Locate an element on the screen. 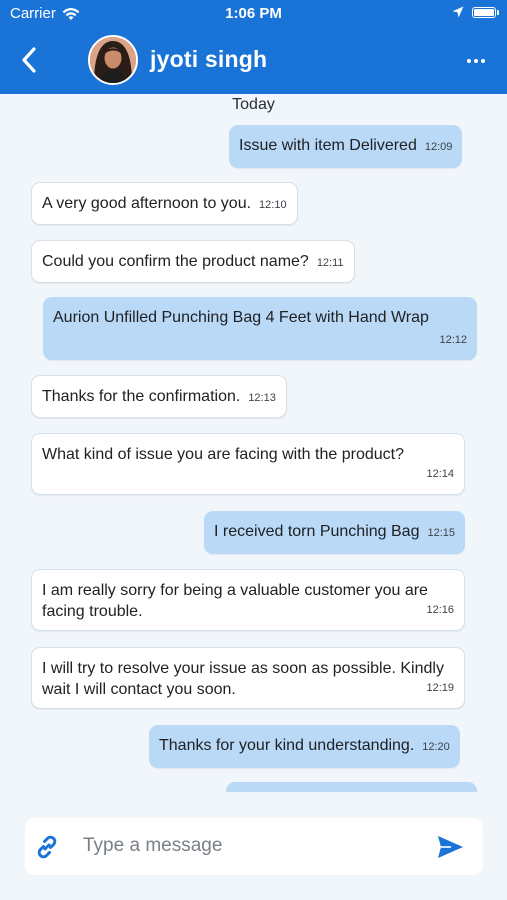 The width and height of the screenshot is (507, 900). link-icon is located at coordinates (47, 847).